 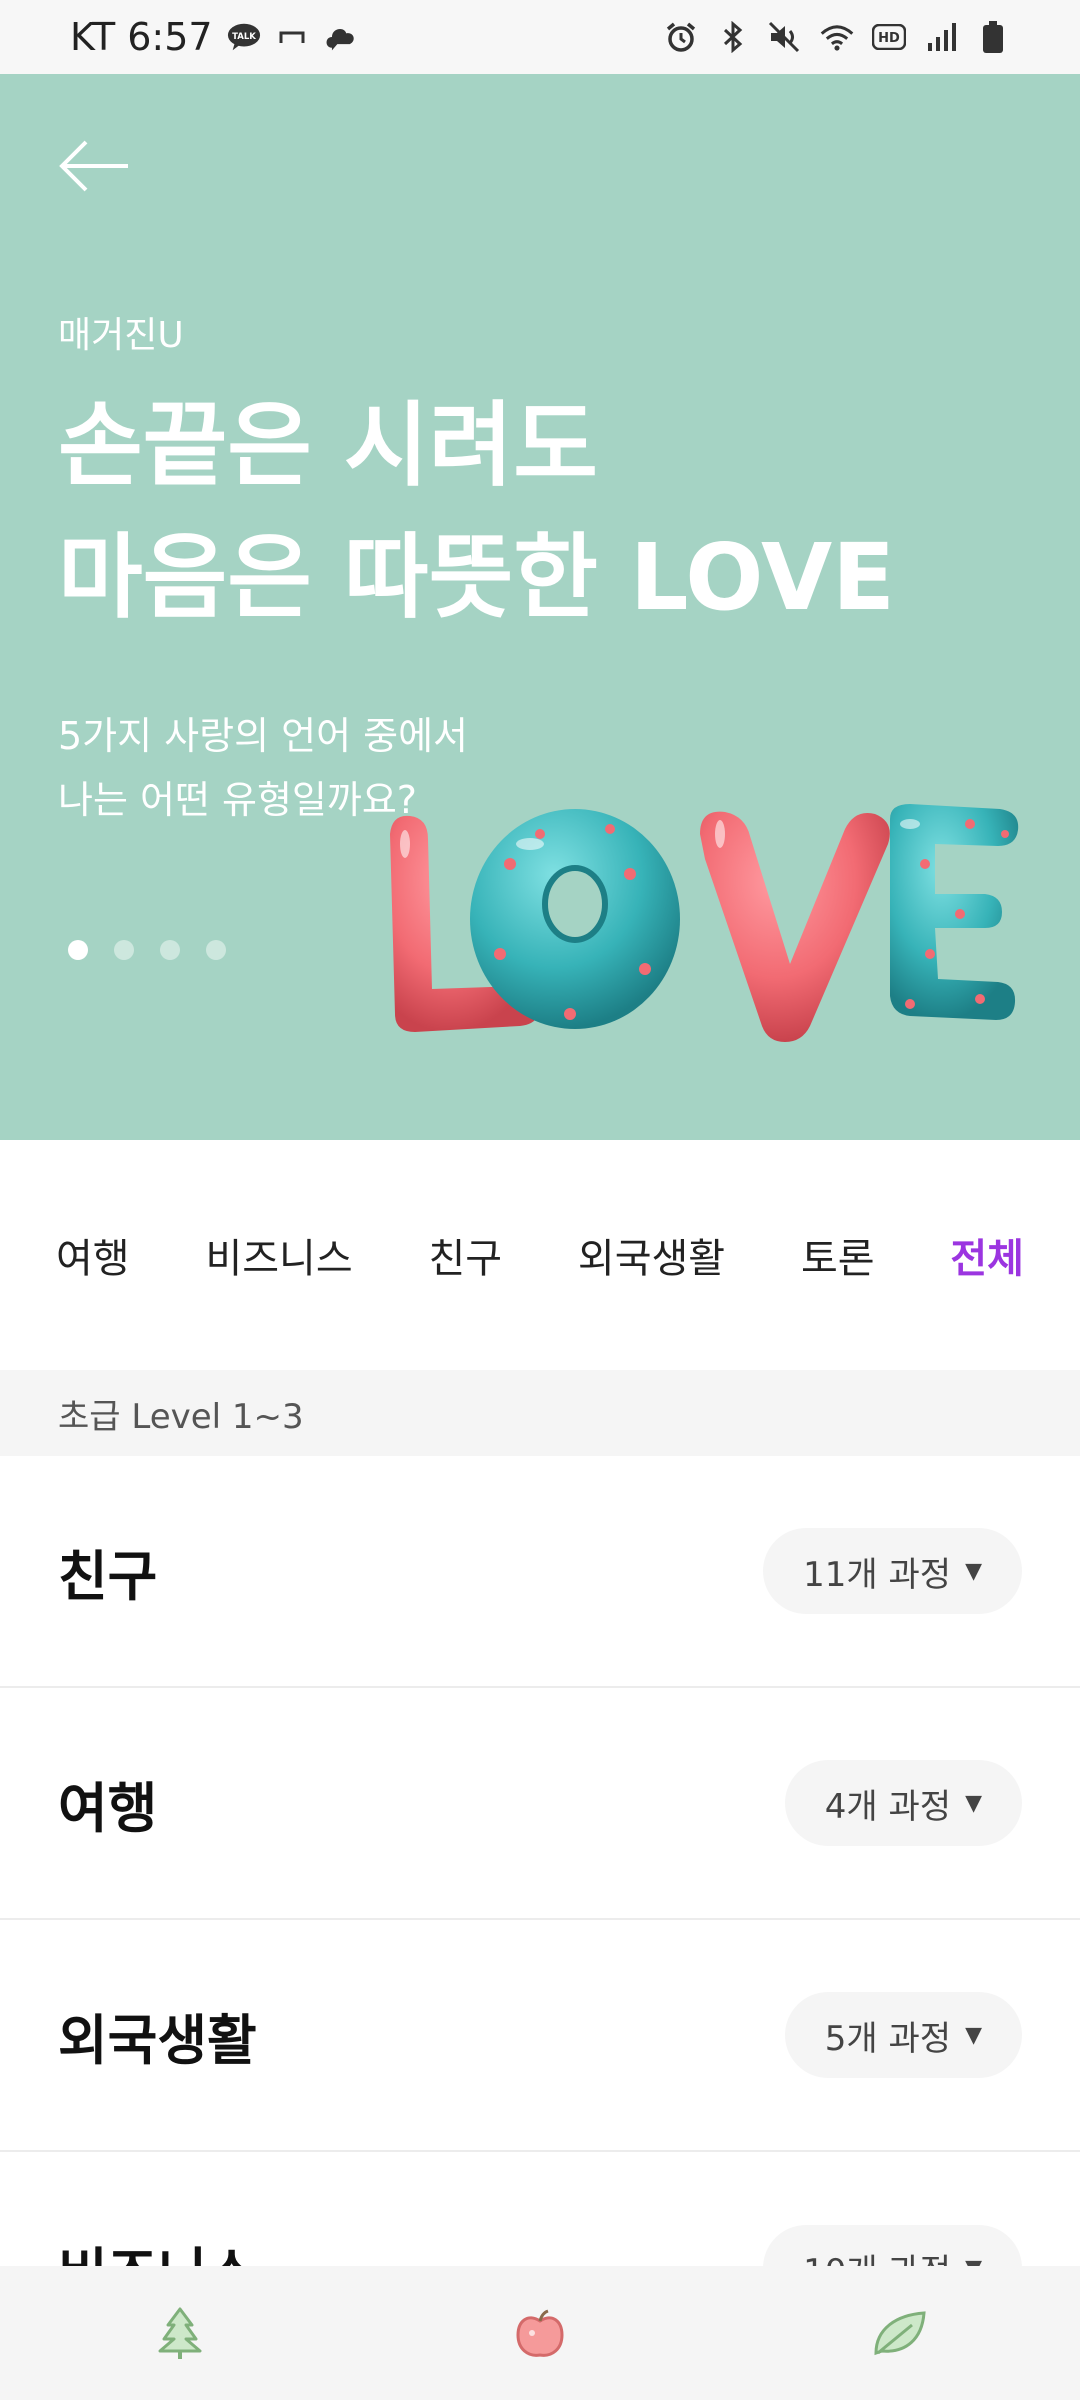 I want to click on hd-icon: HD, so click(x=889, y=37).